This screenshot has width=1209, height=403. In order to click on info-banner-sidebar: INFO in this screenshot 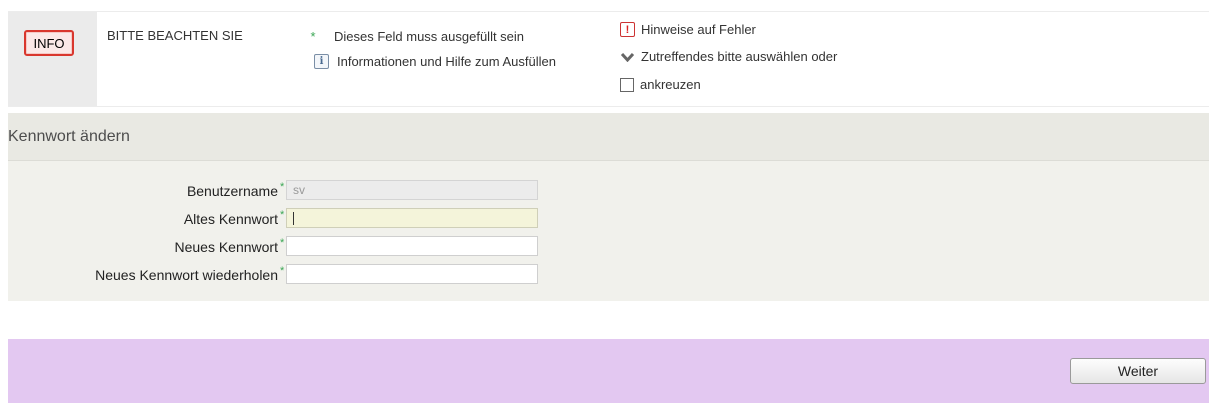, I will do `click(52, 59)`.